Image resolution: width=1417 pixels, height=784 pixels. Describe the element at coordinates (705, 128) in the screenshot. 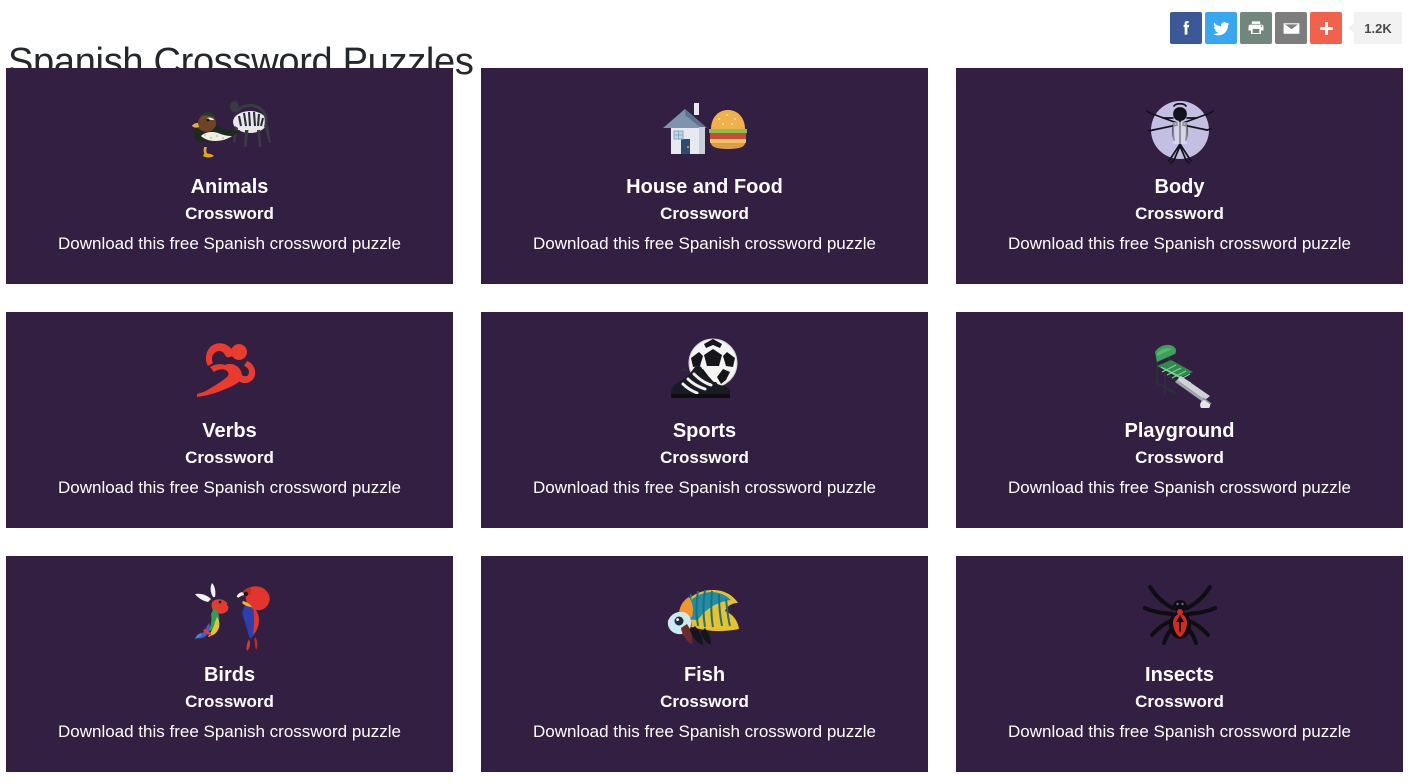

I see `house-and-burger-icon` at that location.